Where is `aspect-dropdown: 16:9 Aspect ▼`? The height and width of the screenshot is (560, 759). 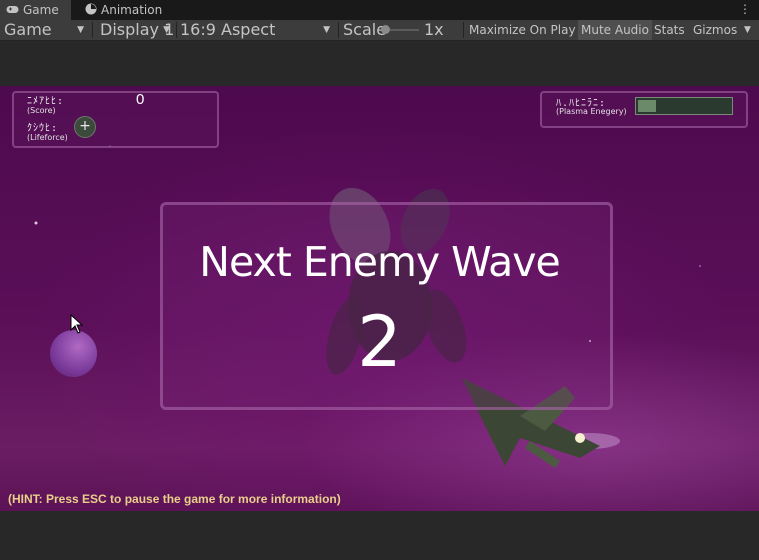 aspect-dropdown: 16:9 Aspect ▼ is located at coordinates (257, 30).